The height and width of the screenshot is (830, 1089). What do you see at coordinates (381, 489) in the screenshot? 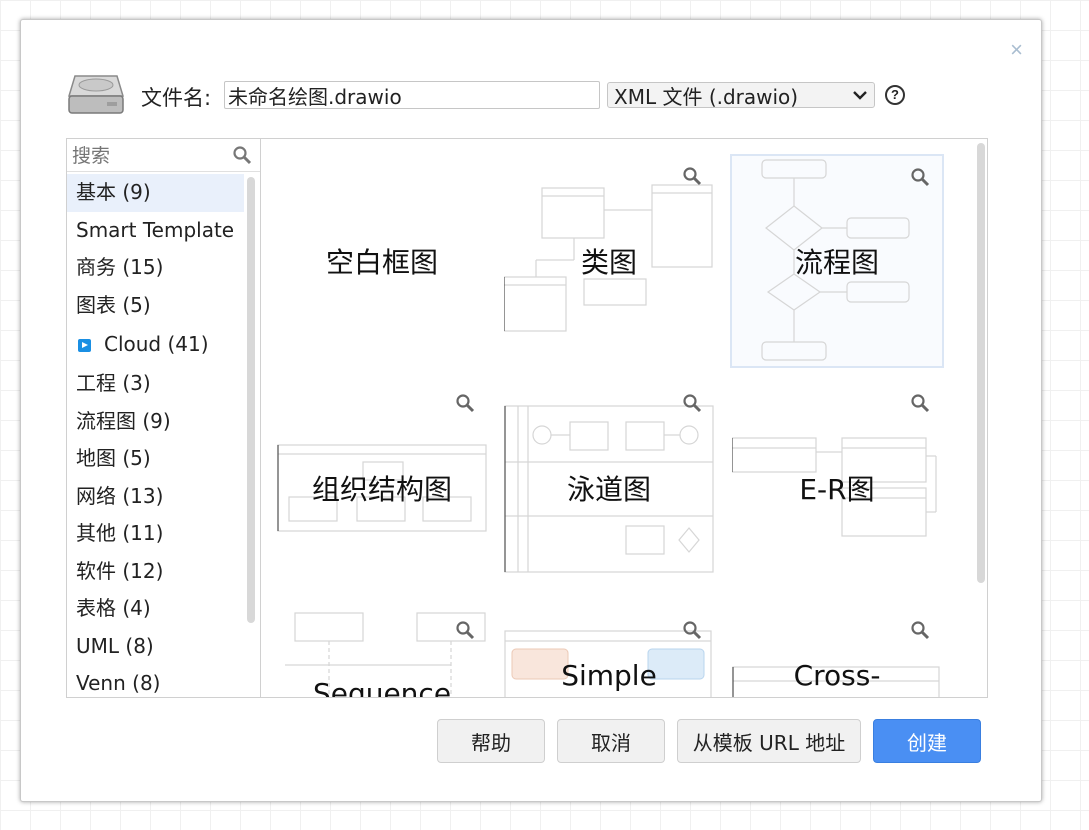
I see `template-label: 组织结构图` at bounding box center [381, 489].